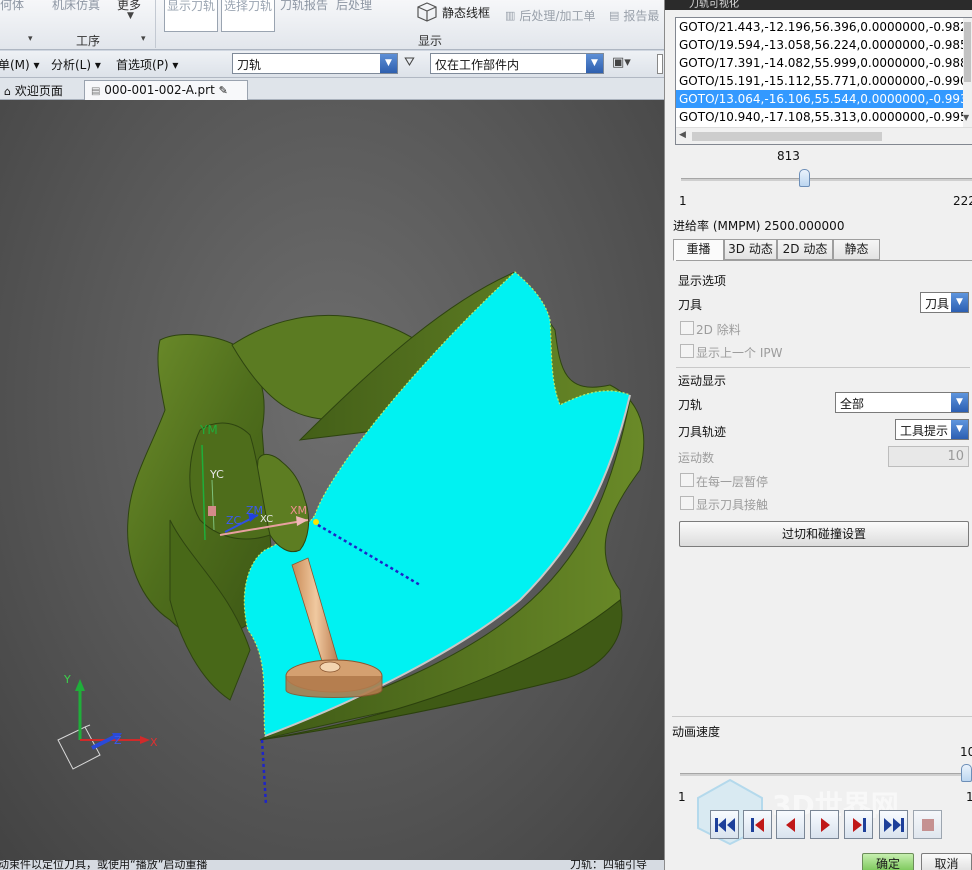 This screenshot has width=972, height=870. I want to click on home-icon: ⌂, so click(7, 91).